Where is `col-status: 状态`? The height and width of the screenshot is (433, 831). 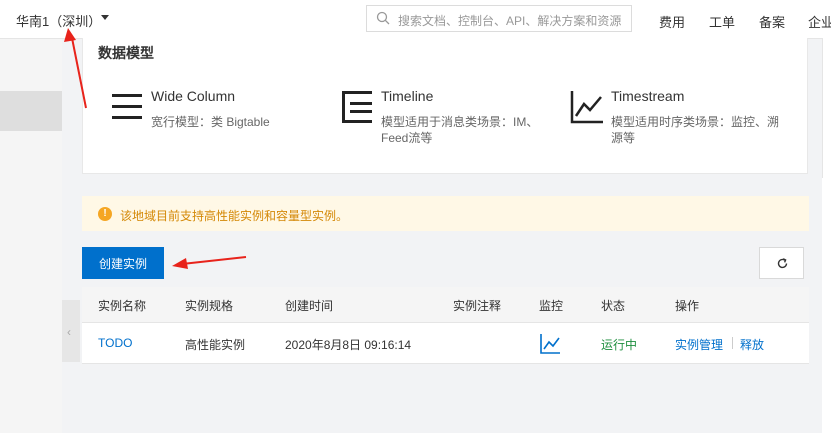 col-status: 状态 is located at coordinates (613, 306).